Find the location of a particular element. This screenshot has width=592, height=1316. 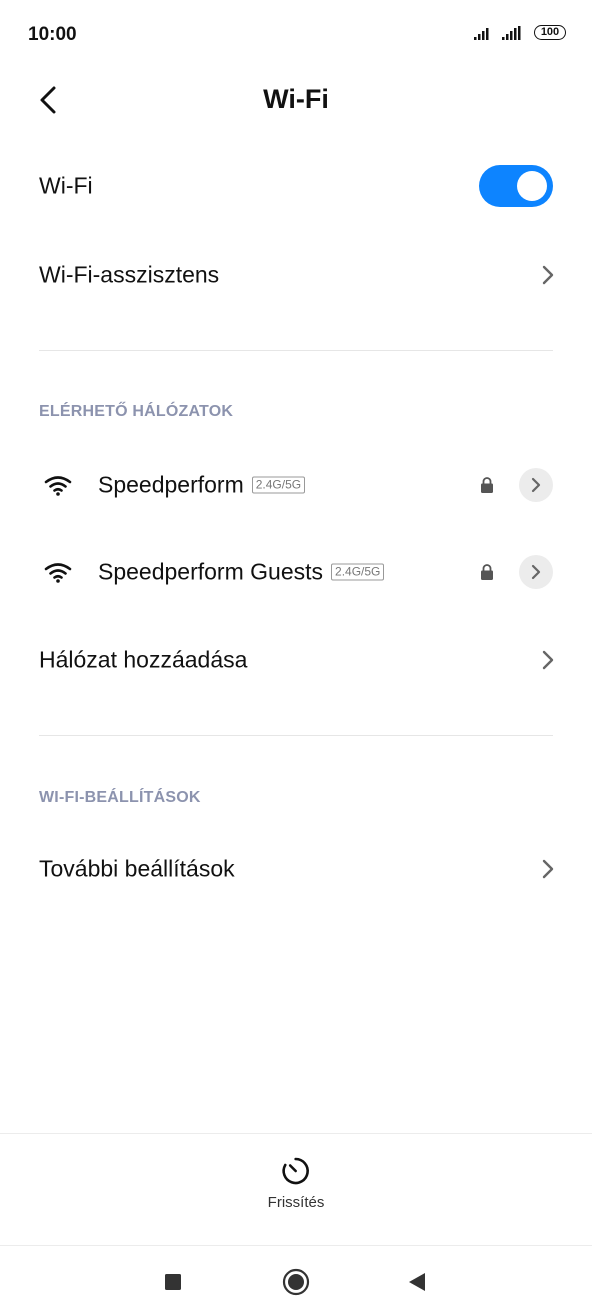

page-title: Wi-Fi is located at coordinates (296, 99).